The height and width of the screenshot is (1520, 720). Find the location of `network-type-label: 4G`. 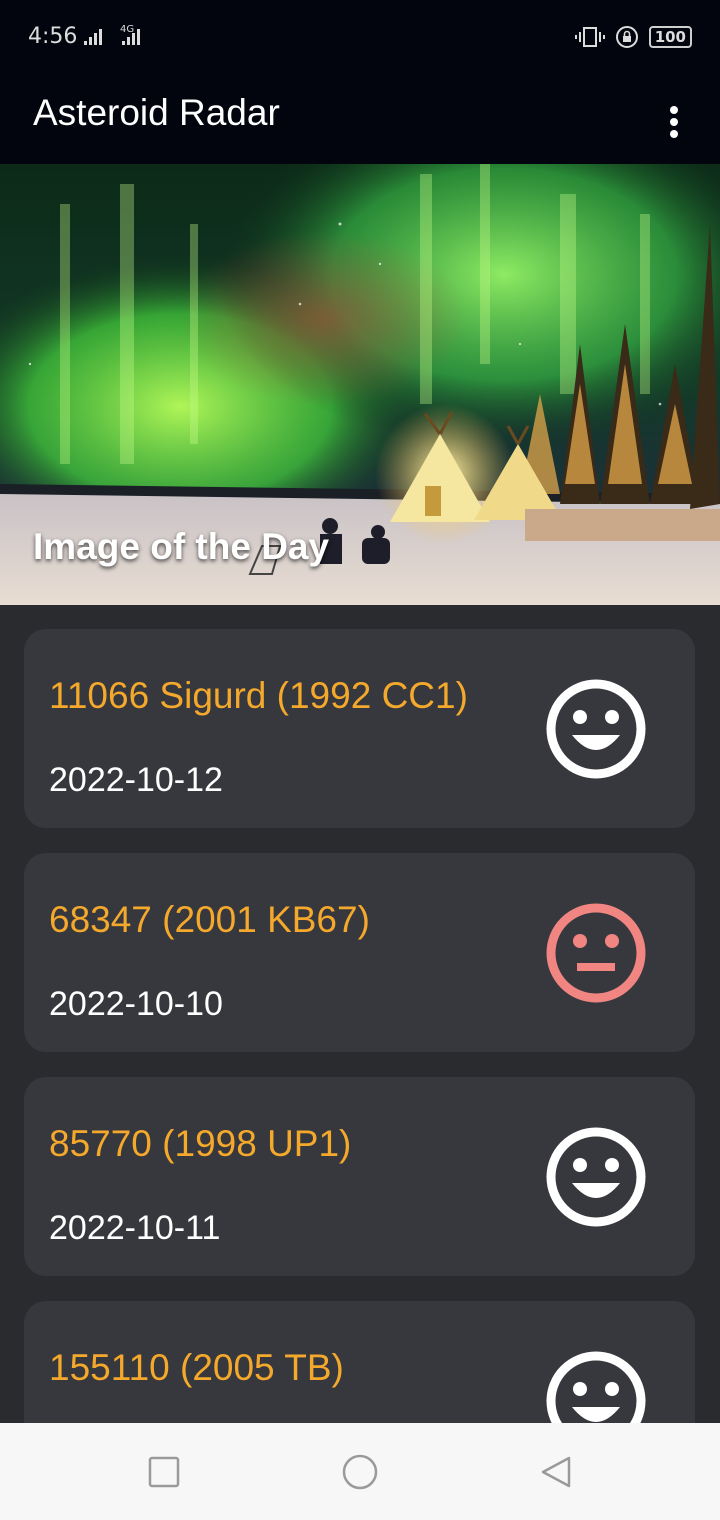

network-type-label: 4G is located at coordinates (127, 29).